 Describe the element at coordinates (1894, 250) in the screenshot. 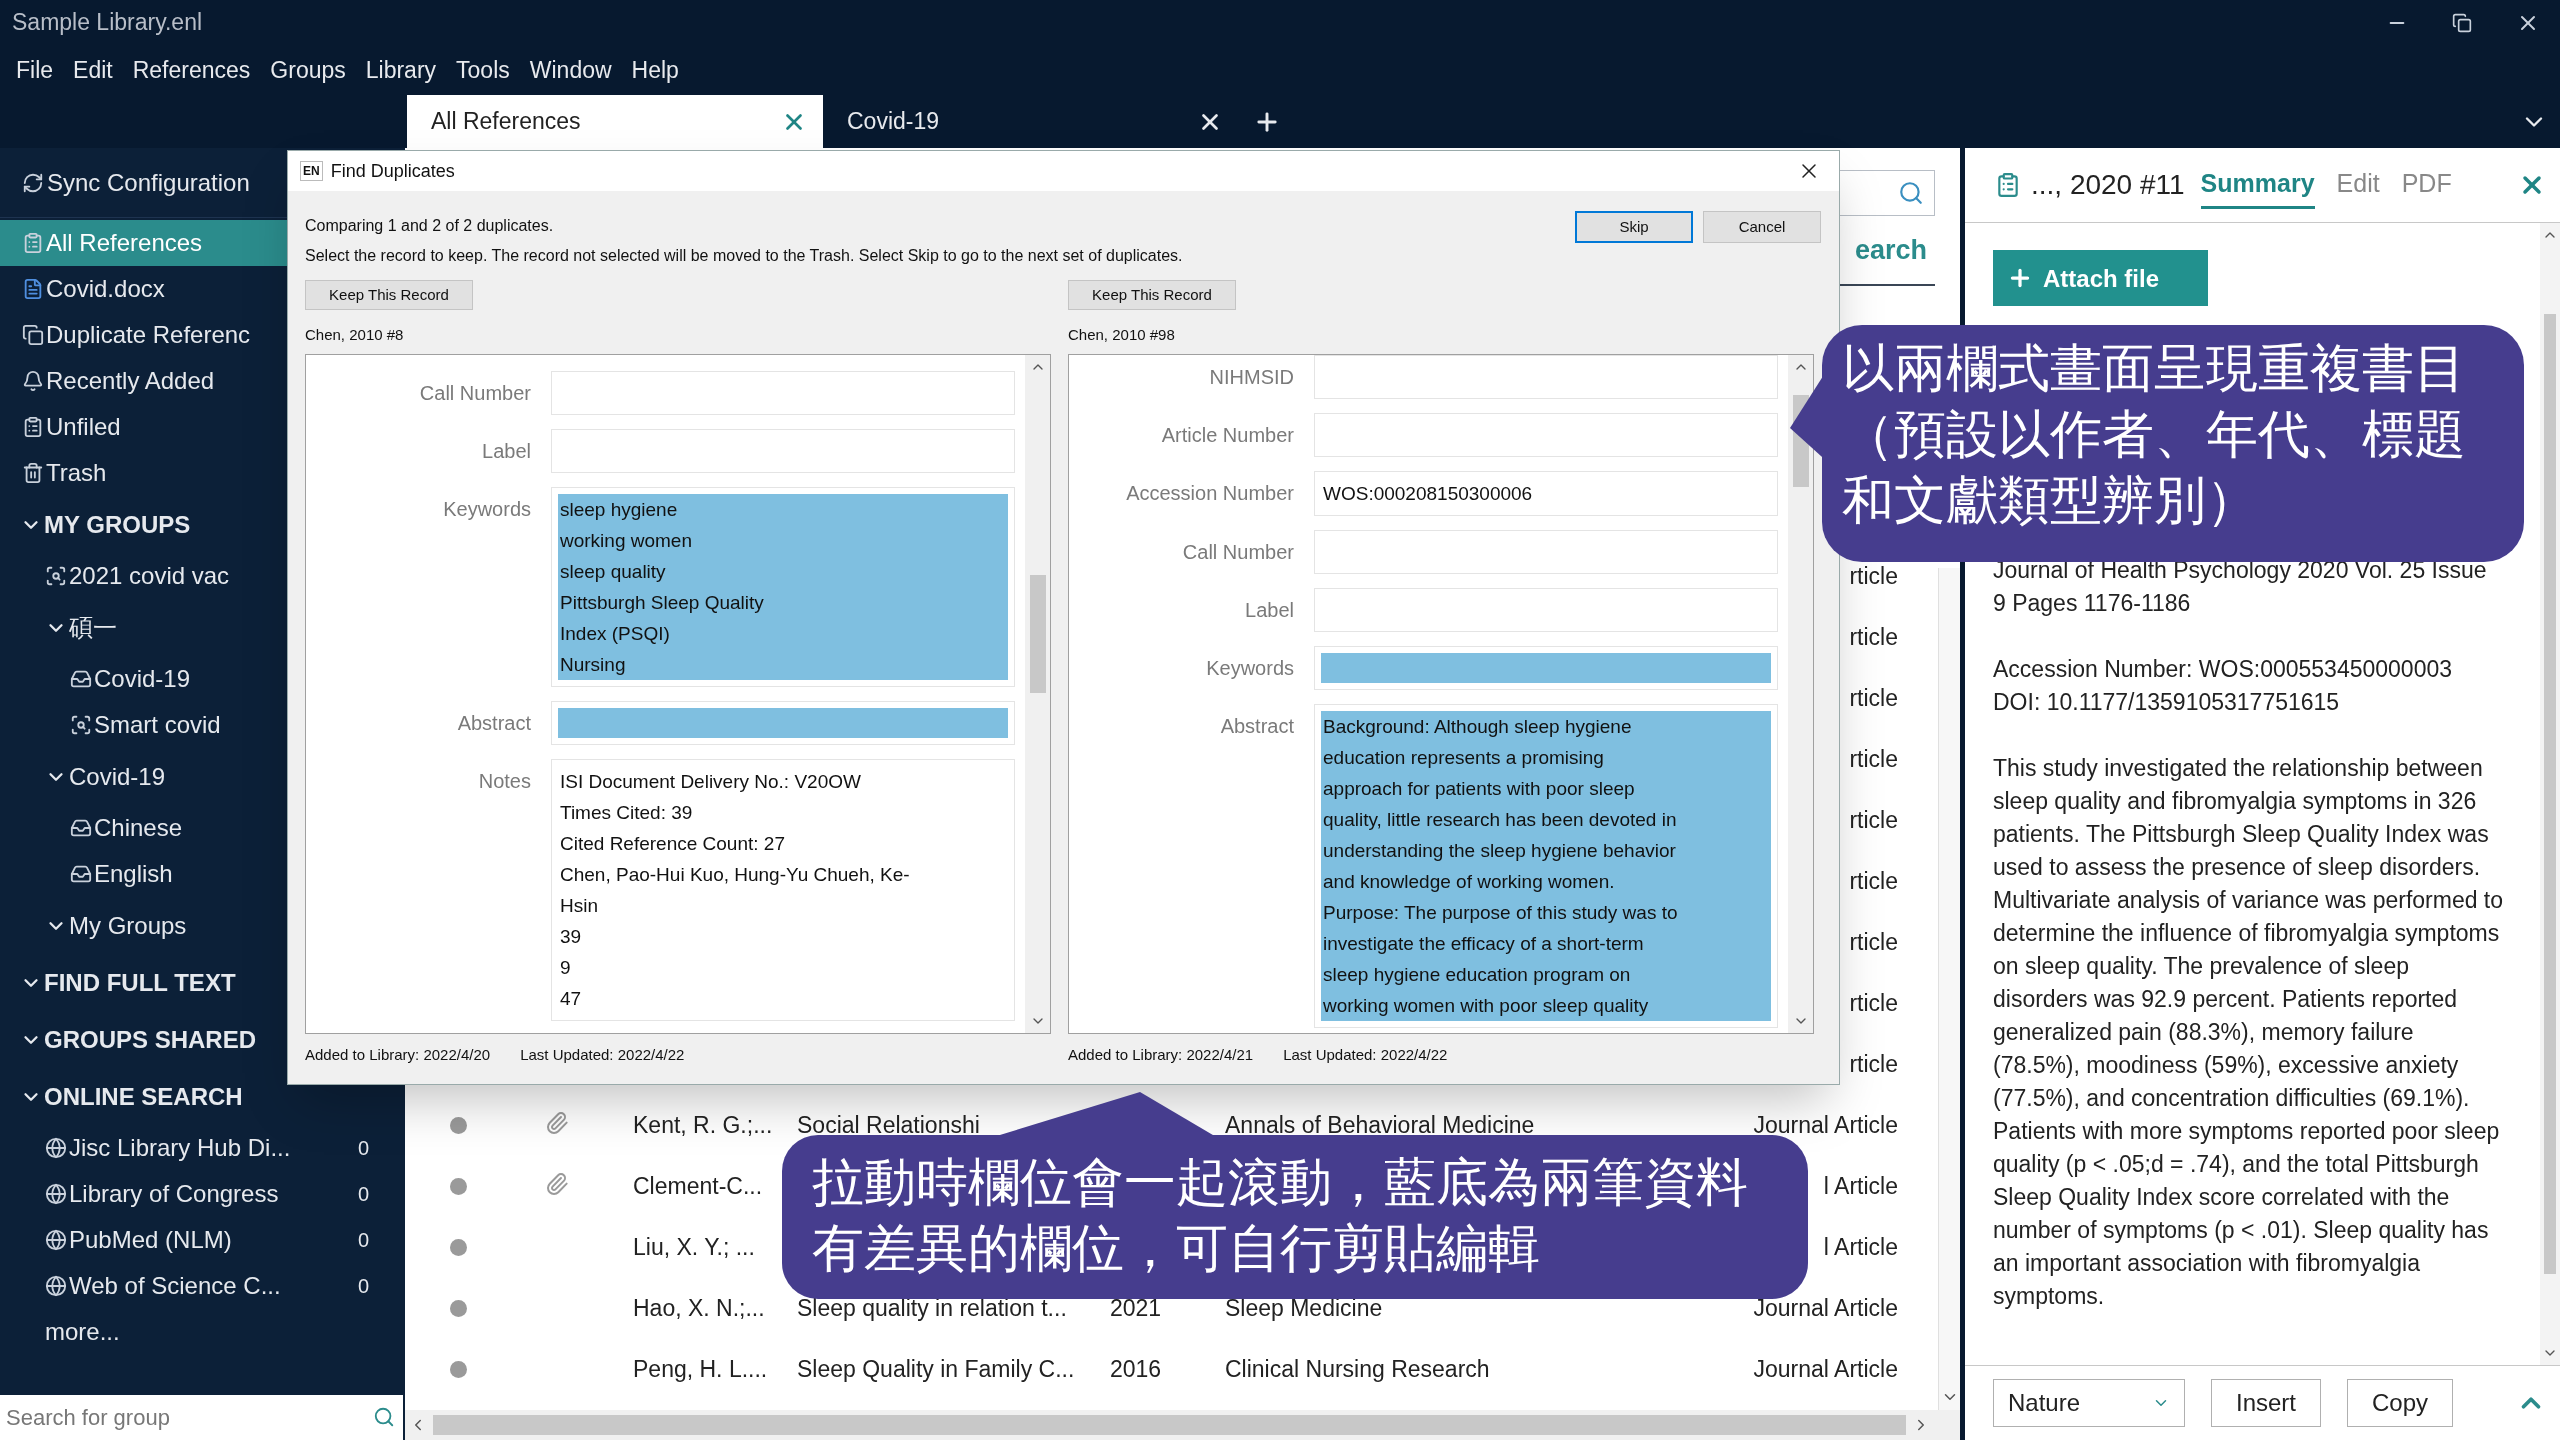

I see `search-tab: earch` at that location.